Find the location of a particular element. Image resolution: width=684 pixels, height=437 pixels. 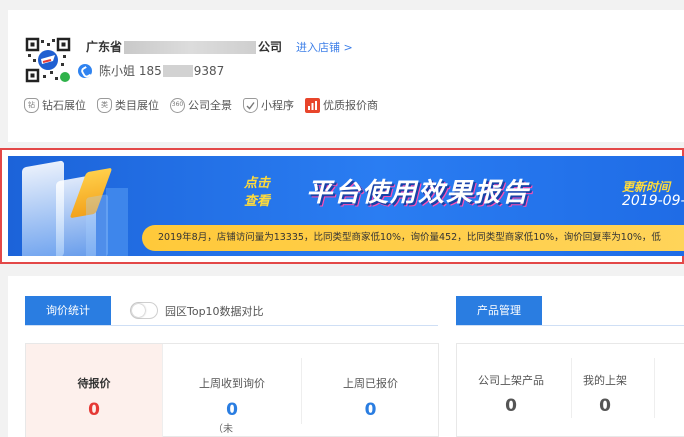

badge-label: 小程序 is located at coordinates (277, 105).